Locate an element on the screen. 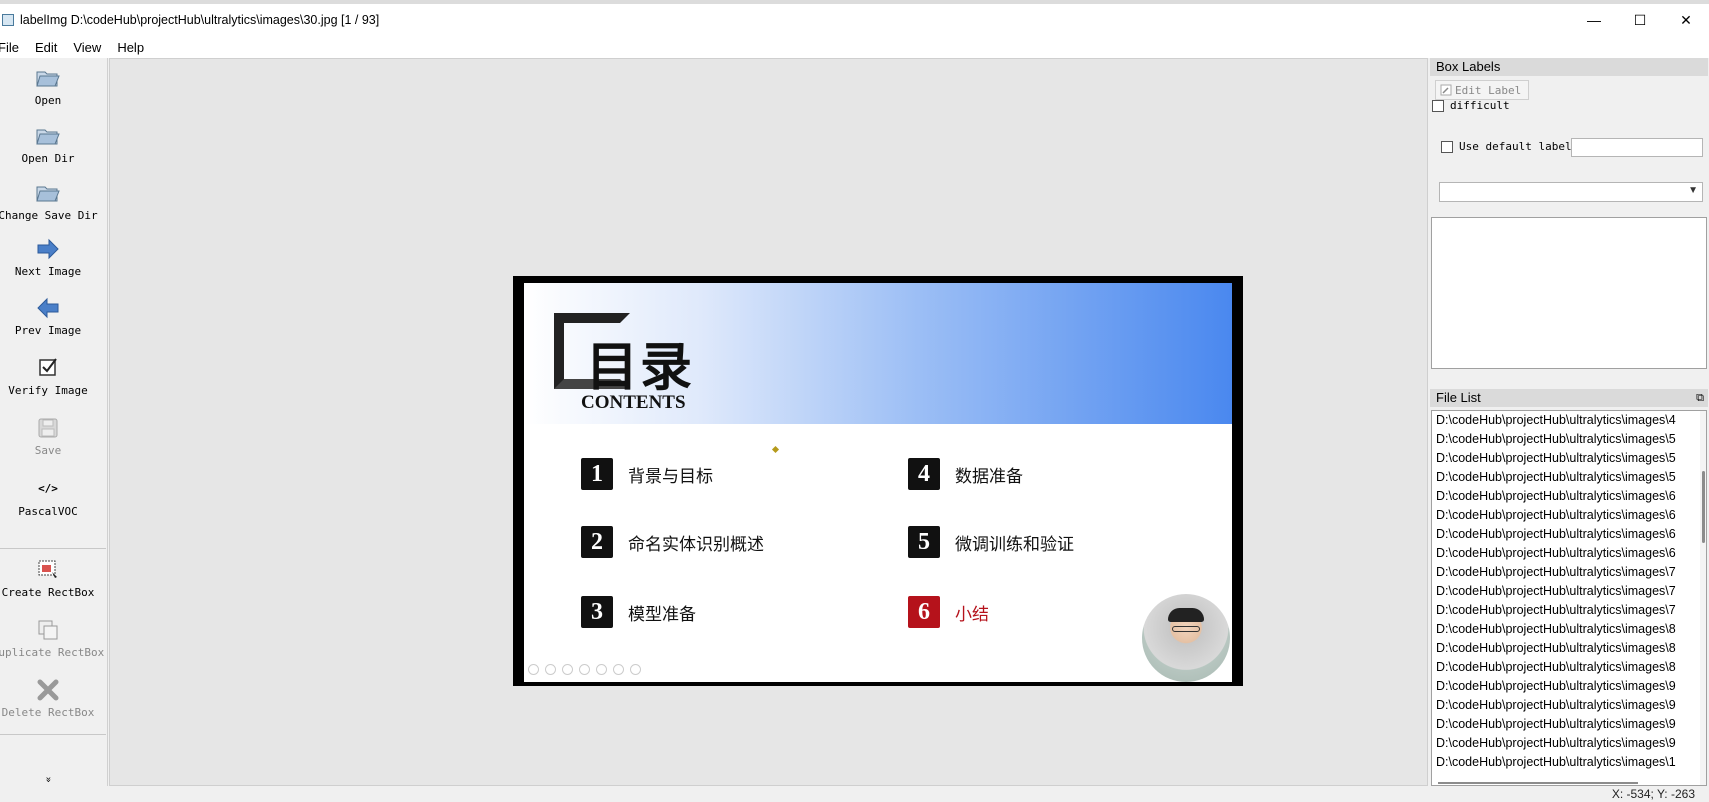 Image resolution: width=1709 pixels, height=802 pixels. format-toggle-button: </> PascalVOC is located at coordinates (48, 499).